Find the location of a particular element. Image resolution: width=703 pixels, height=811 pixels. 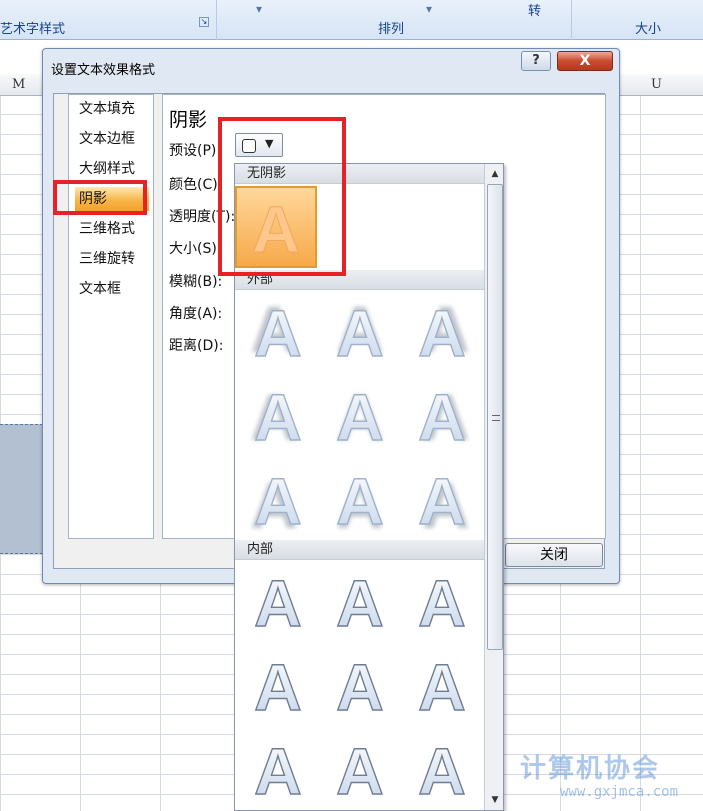

dialog-launcher-icon: ↘ is located at coordinates (204, 22).